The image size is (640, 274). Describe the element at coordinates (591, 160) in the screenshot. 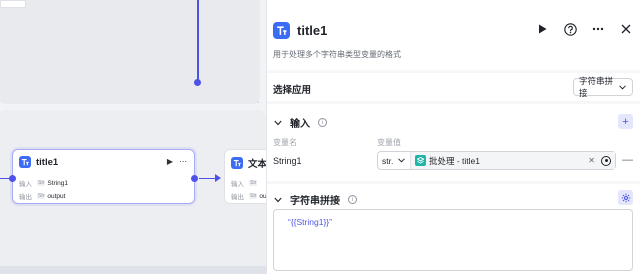

I see `clear-icon: ✕` at that location.